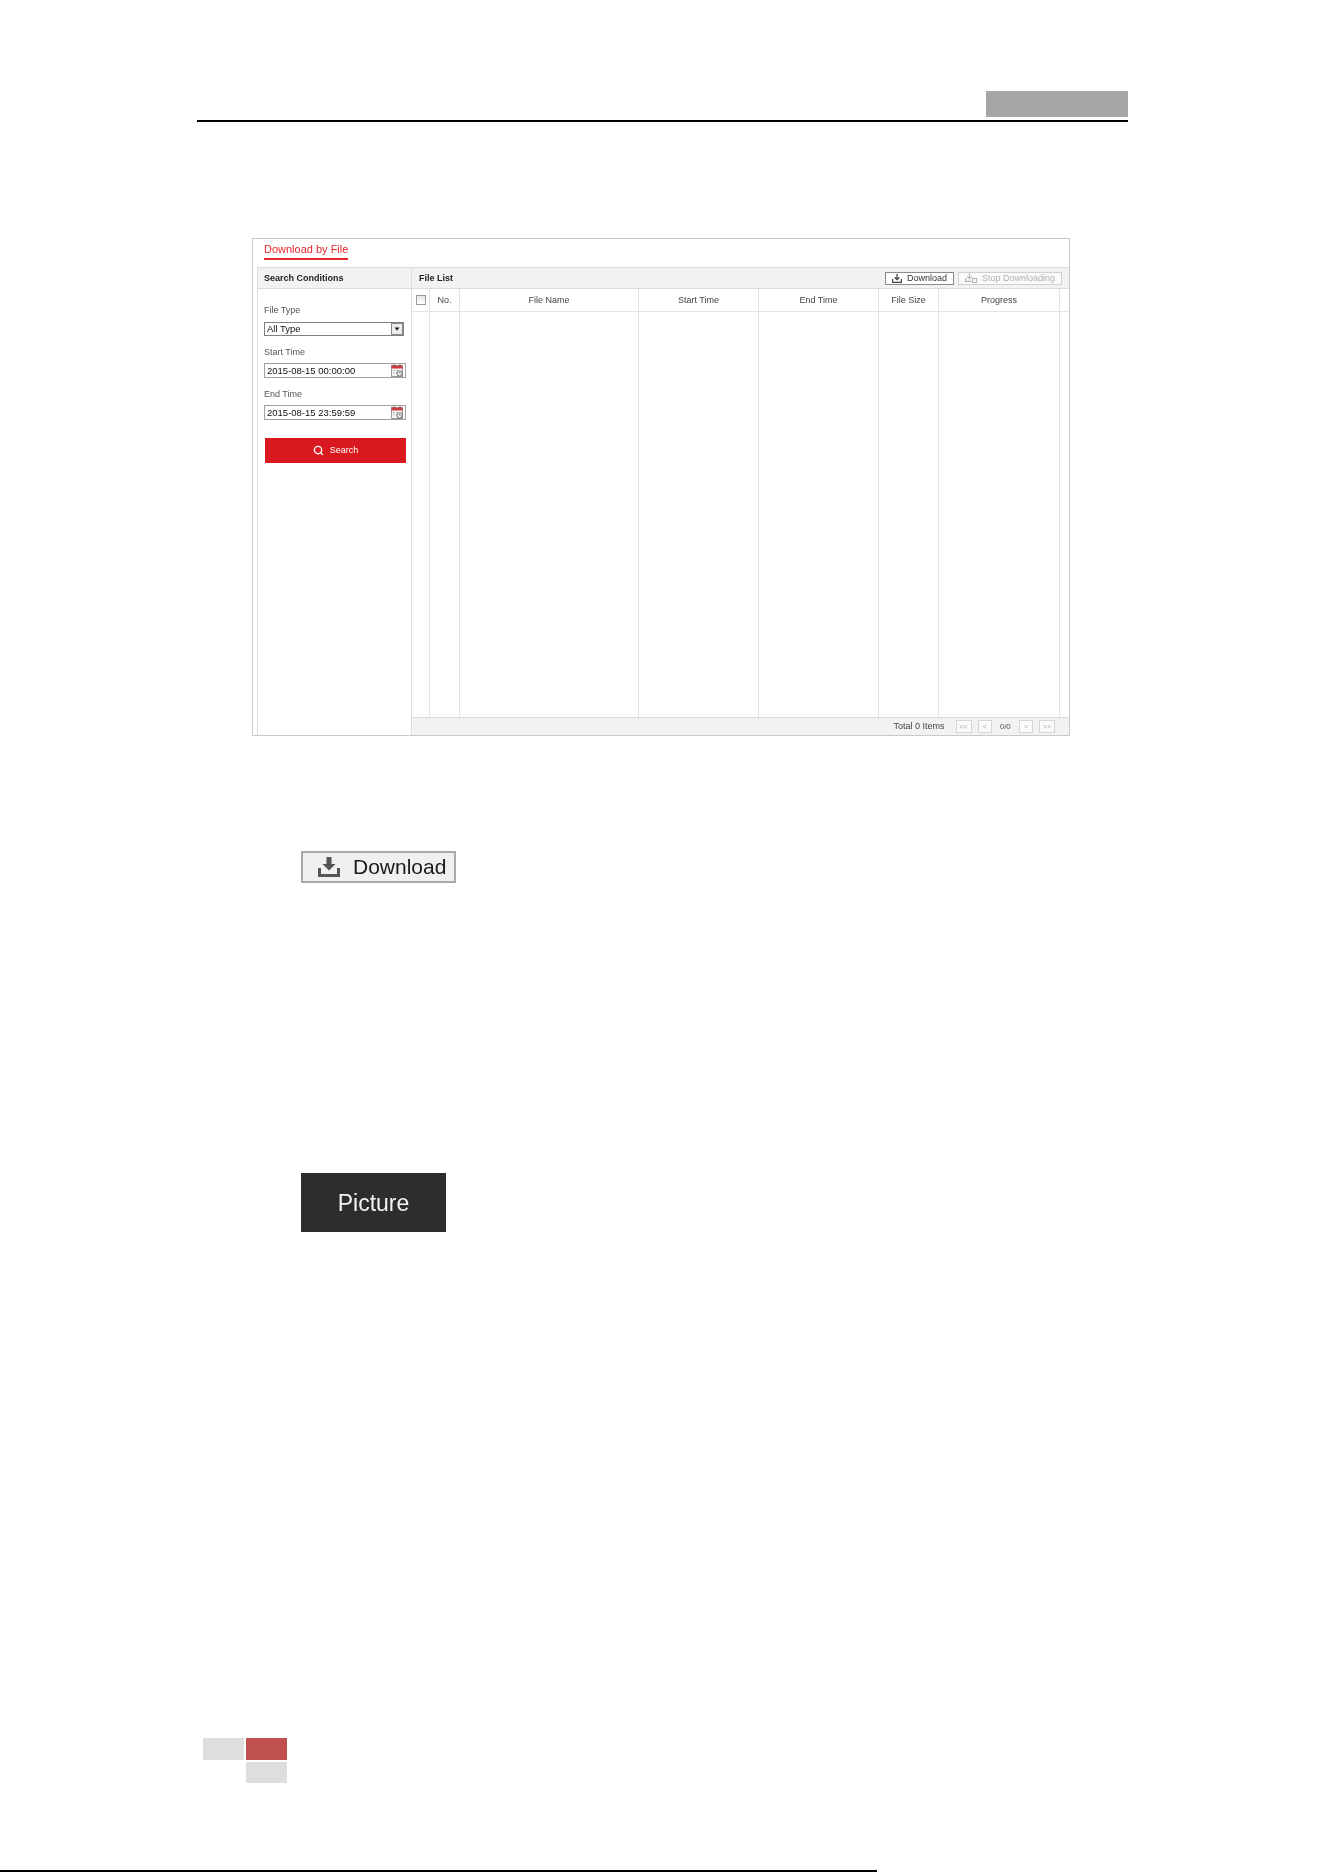 Image resolution: width=1324 pixels, height=1872 pixels. Describe the element at coordinates (1005, 726) in the screenshot. I see `page-counter: 0/0` at that location.